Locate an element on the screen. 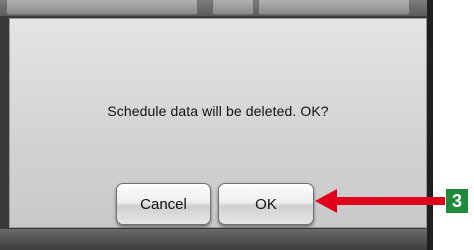 Image resolution: width=474 pixels, height=250 pixels. step-number-badge: 3 is located at coordinates (457, 201).